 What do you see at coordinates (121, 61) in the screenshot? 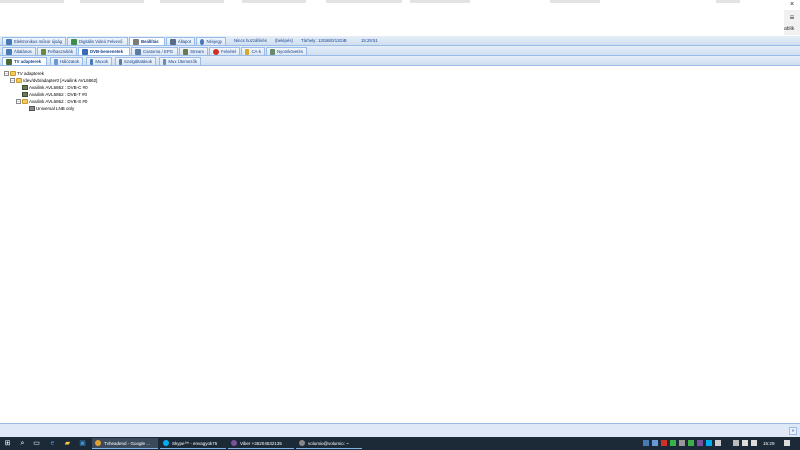
I see `services-icon` at bounding box center [121, 61].